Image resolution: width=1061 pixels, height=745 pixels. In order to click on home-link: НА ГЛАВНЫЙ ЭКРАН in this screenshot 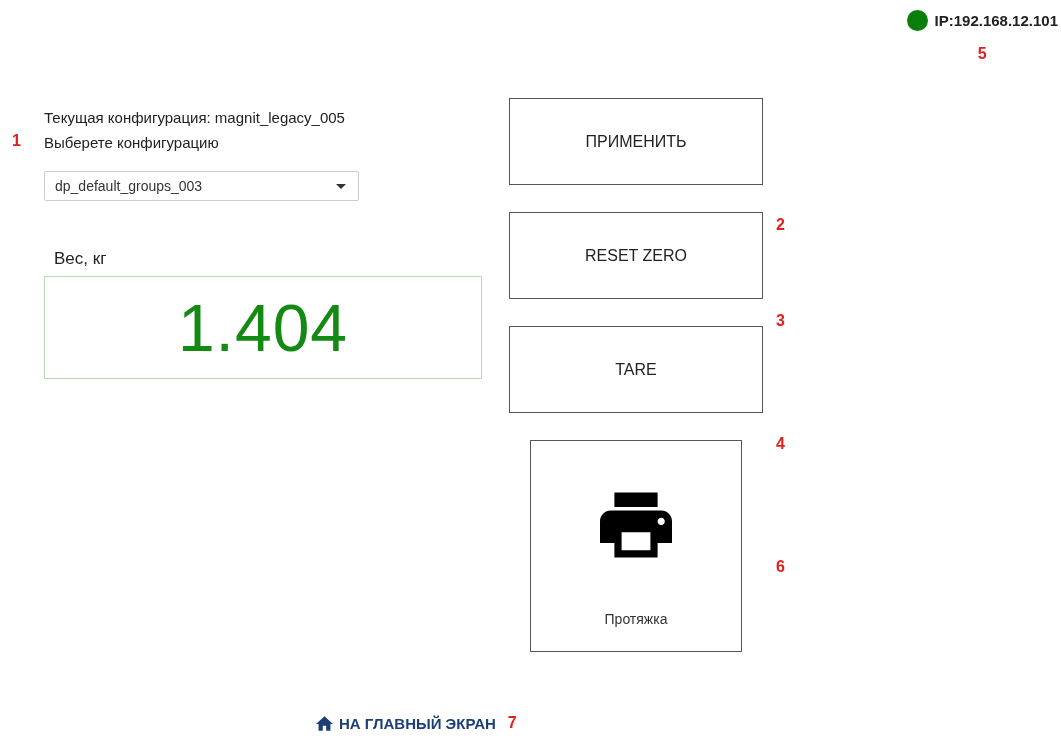, I will do `click(406, 723)`.